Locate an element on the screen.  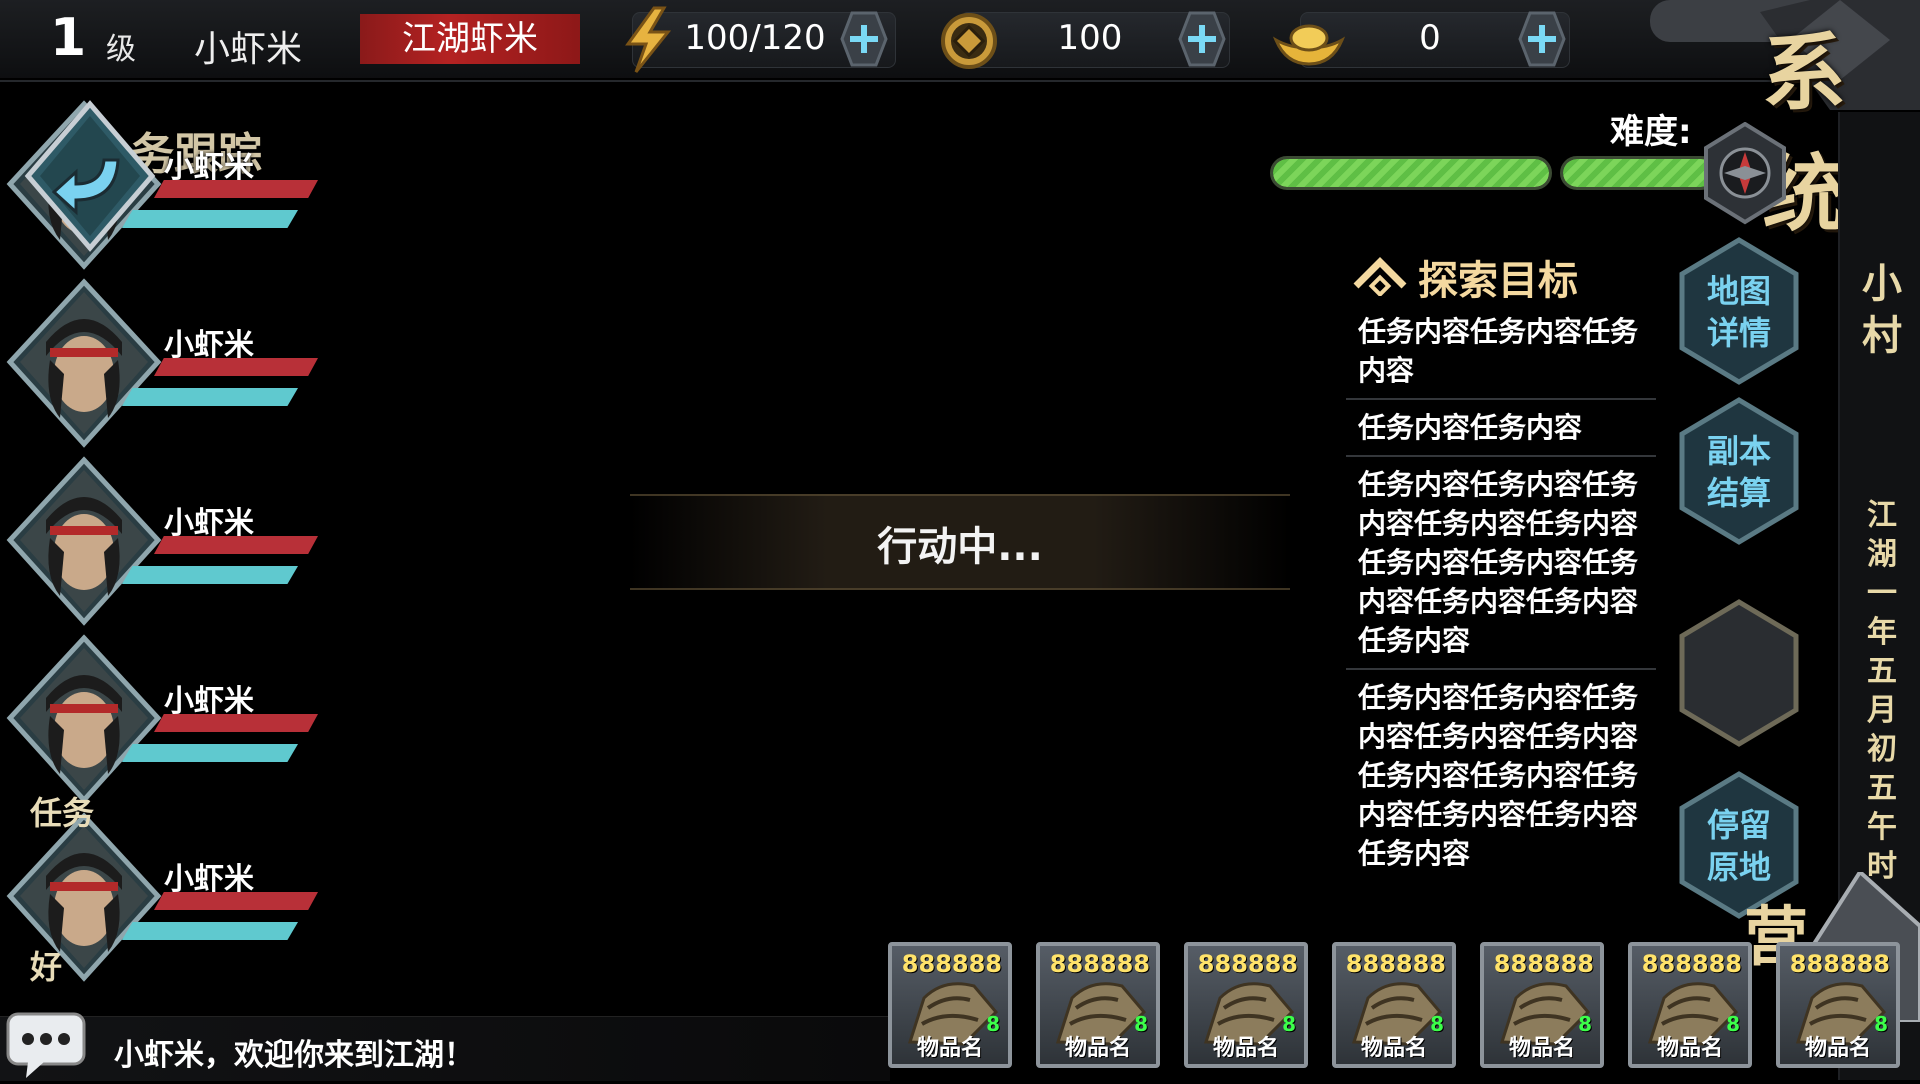
chat-message: 小虾米，欢迎你来到江湖！ is located at coordinates (294, 1055).